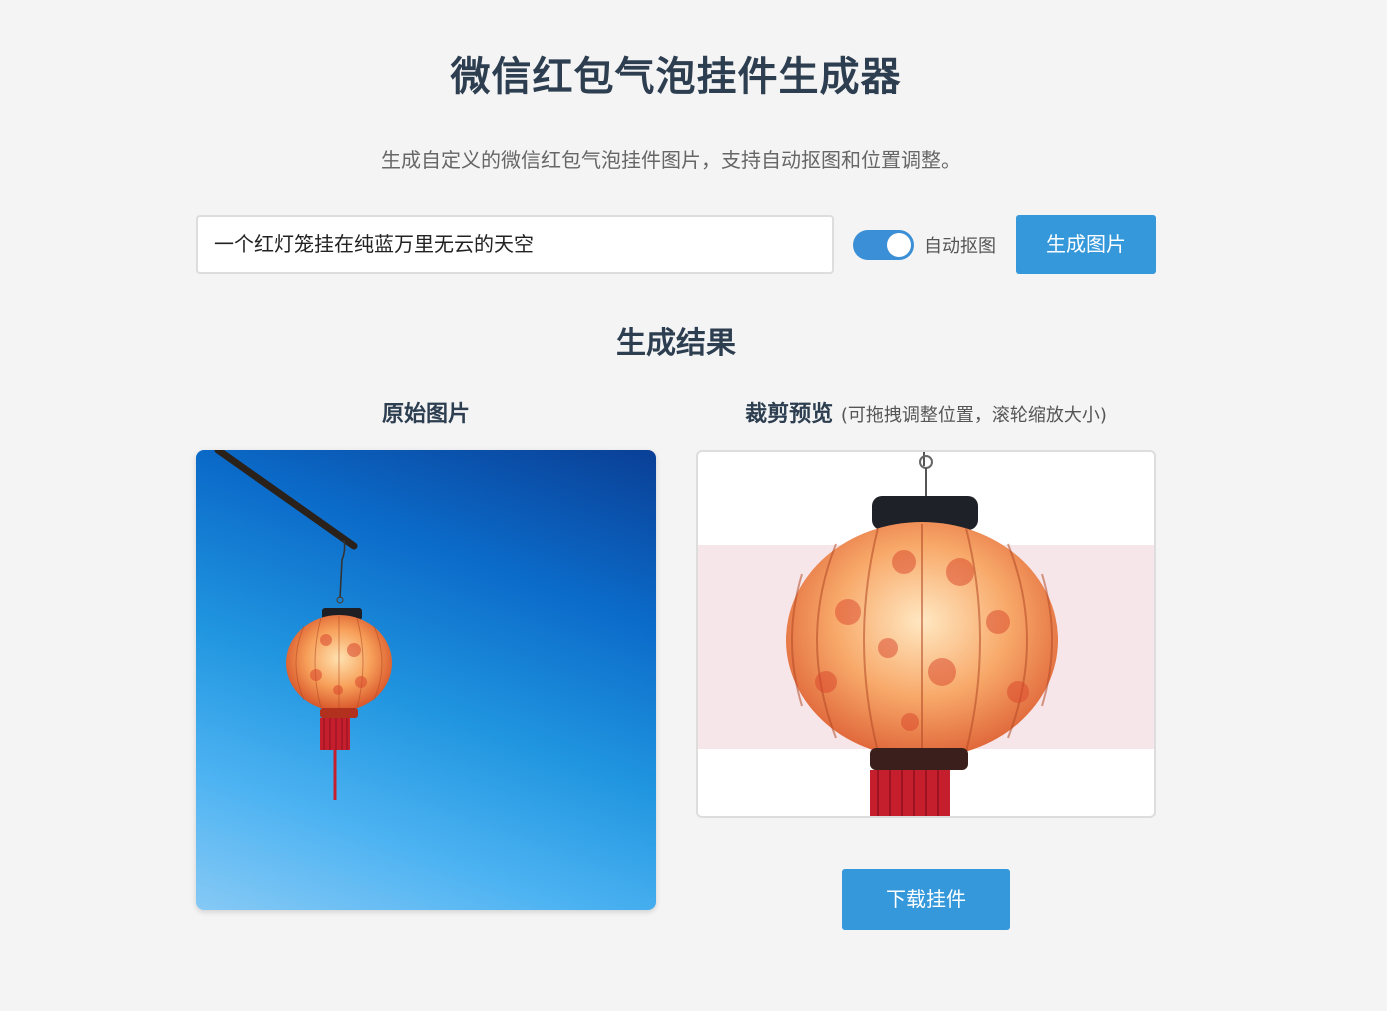 This screenshot has height=1011, width=1387. I want to click on crop-preview-heading: 裁剪预览 (可拖拽调整位置，滚轮缩放大小), so click(926, 412).